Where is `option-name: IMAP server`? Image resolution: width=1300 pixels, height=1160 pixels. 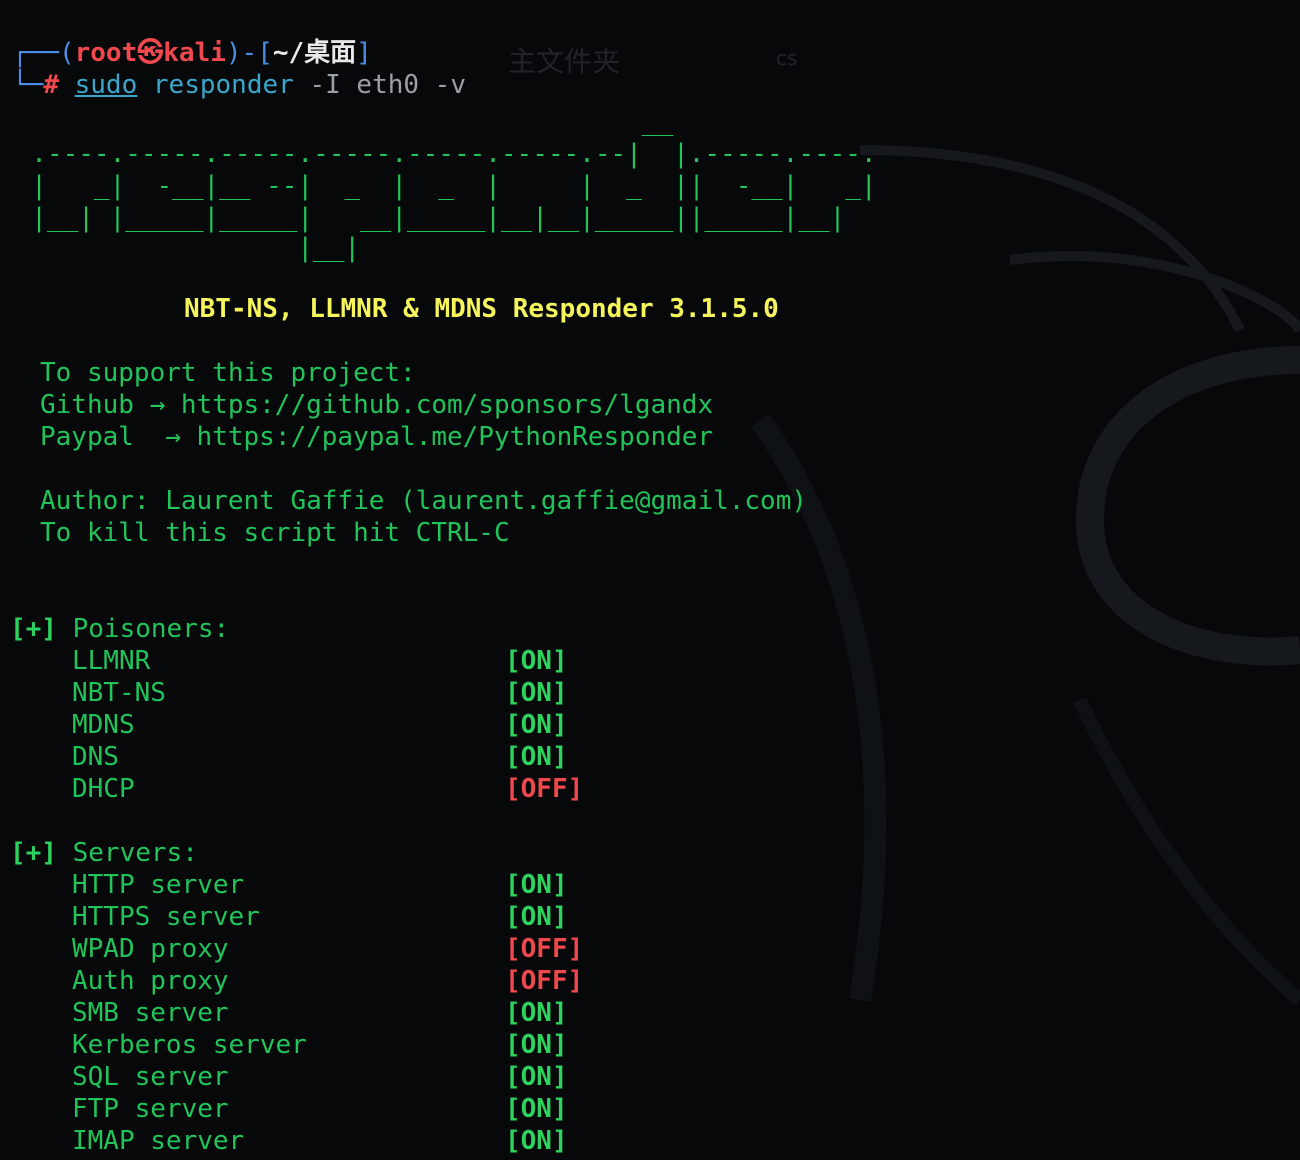 option-name: IMAP server is located at coordinates (158, 1141).